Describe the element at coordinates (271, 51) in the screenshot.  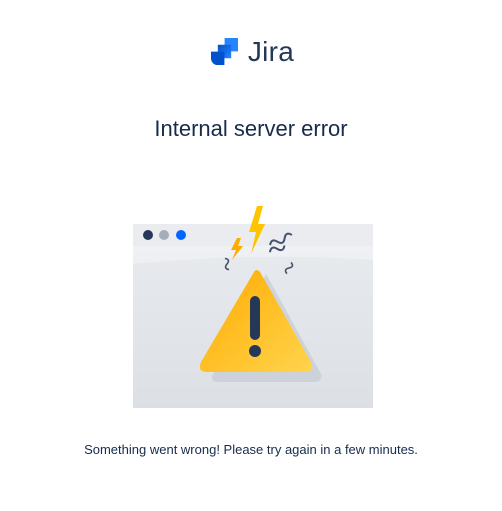
I see `brand-name: Jira` at that location.